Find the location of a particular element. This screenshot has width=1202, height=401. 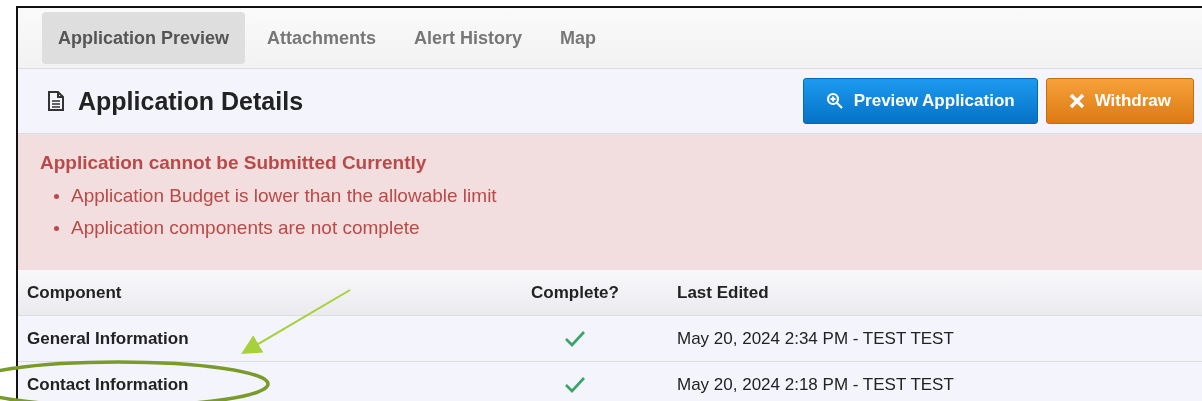

document-icon is located at coordinates (56, 101).